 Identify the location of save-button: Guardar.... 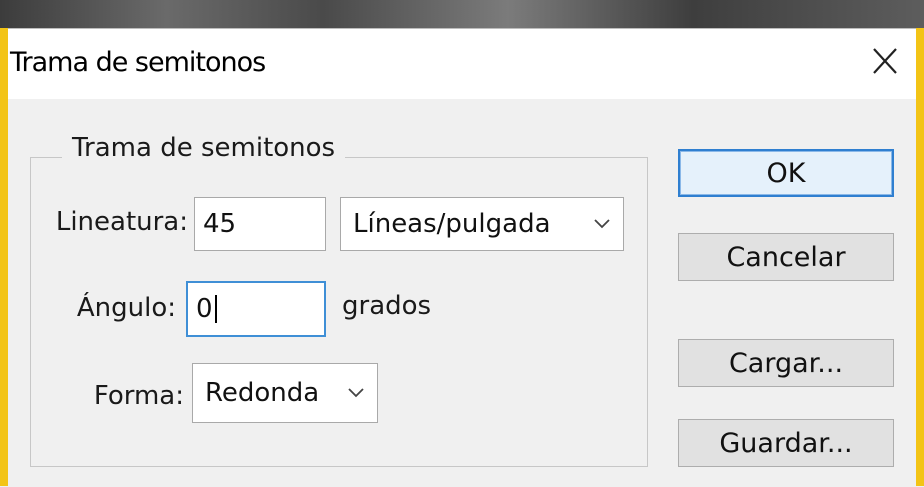
(786, 443).